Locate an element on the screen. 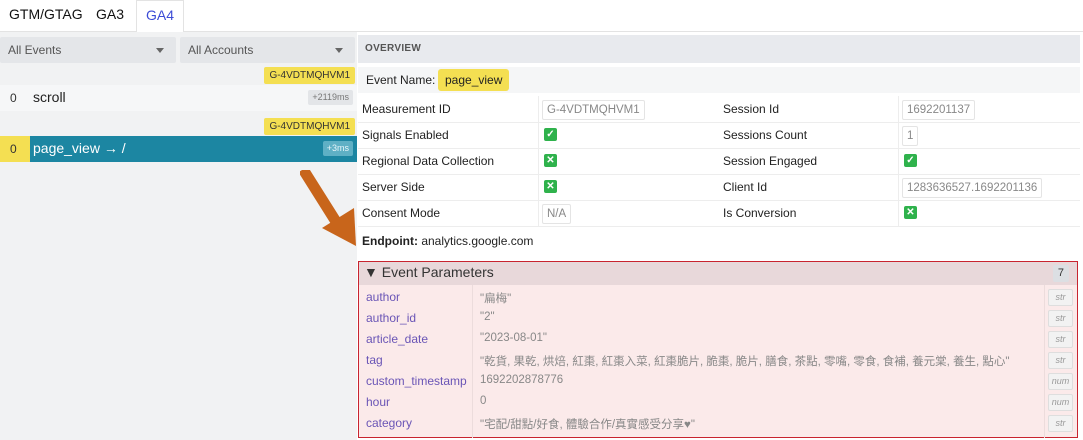  tab-ga4: GA4 is located at coordinates (160, 16).